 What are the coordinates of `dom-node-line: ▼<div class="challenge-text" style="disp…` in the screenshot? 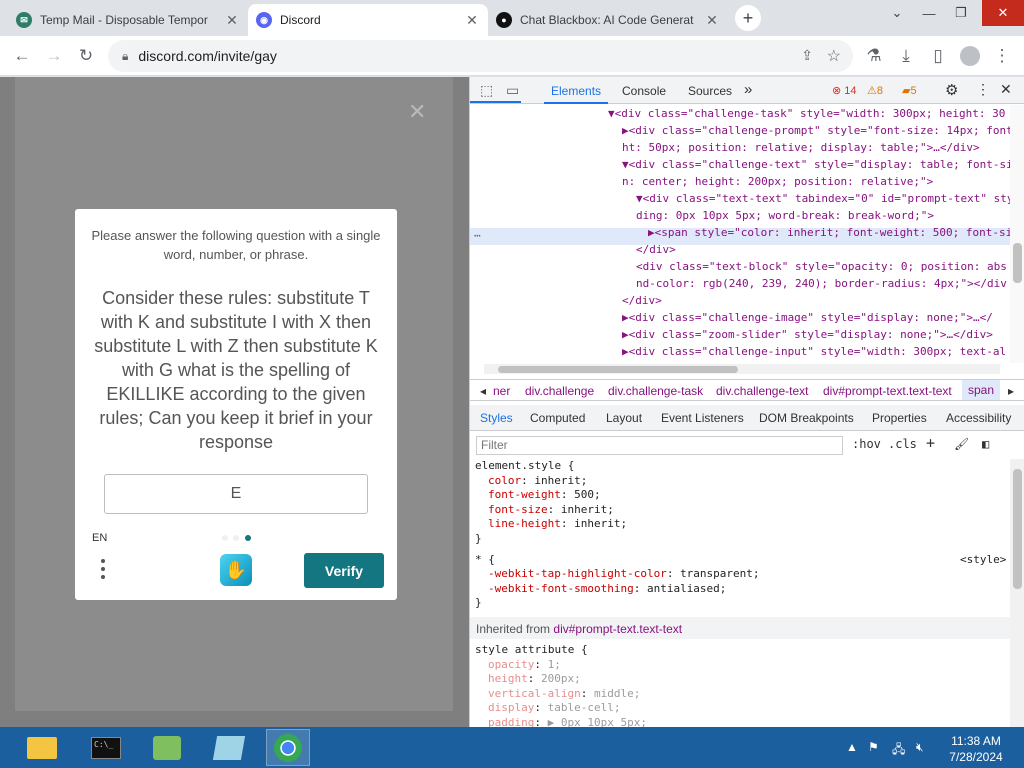 It's located at (817, 164).